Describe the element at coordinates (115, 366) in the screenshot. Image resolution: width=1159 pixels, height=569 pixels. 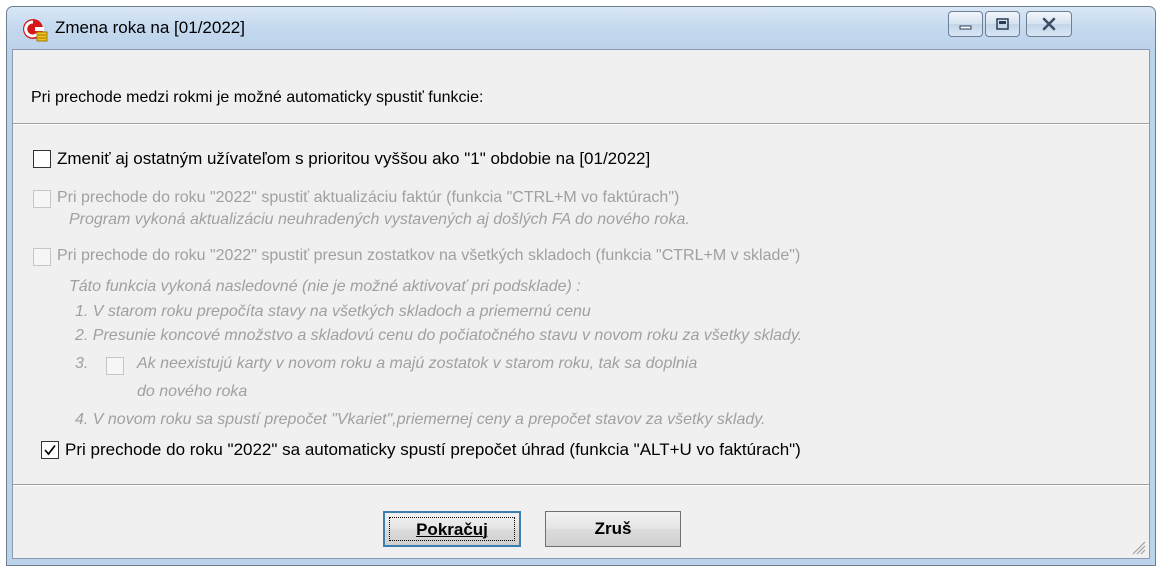
I see `add-missing-cards-checkbox` at that location.